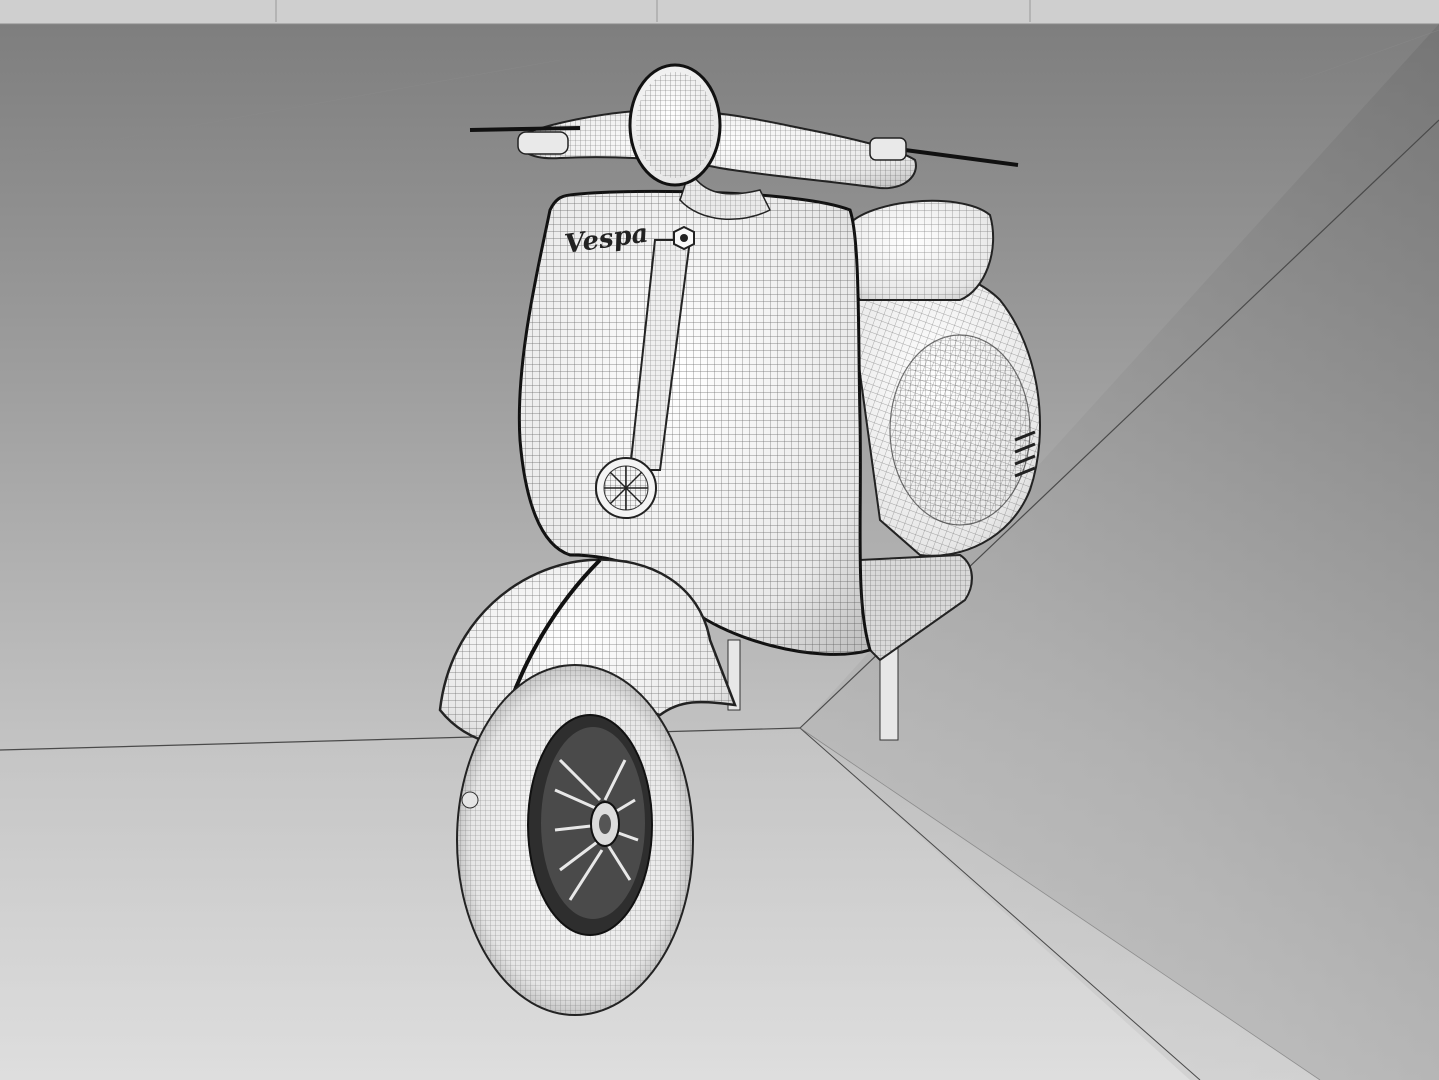 The image size is (1439, 1080). Describe the element at coordinates (525, 129) in the screenshot. I see `left-lever` at that location.